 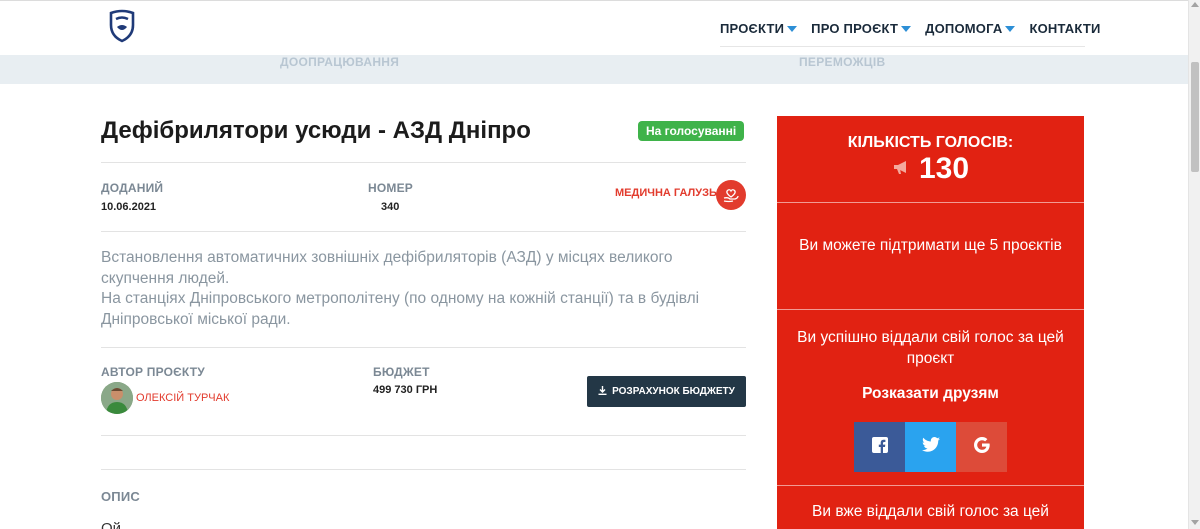 What do you see at coordinates (855, 28) in the screenshot?
I see `nav-item-label: ПРО ПРОЄКТ` at bounding box center [855, 28].